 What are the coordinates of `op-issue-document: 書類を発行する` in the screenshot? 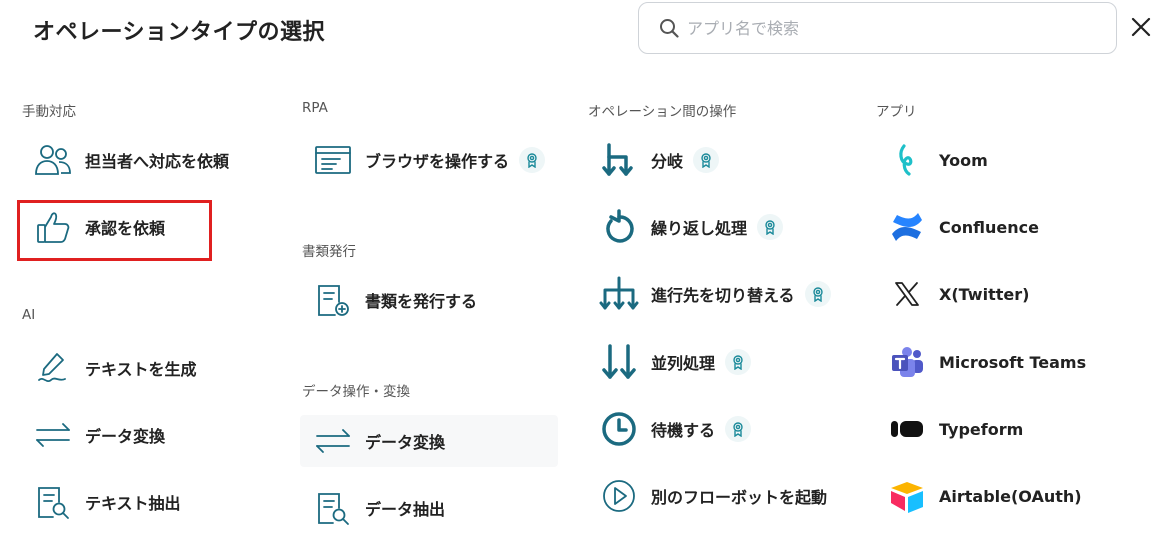 It's located at (395, 300).